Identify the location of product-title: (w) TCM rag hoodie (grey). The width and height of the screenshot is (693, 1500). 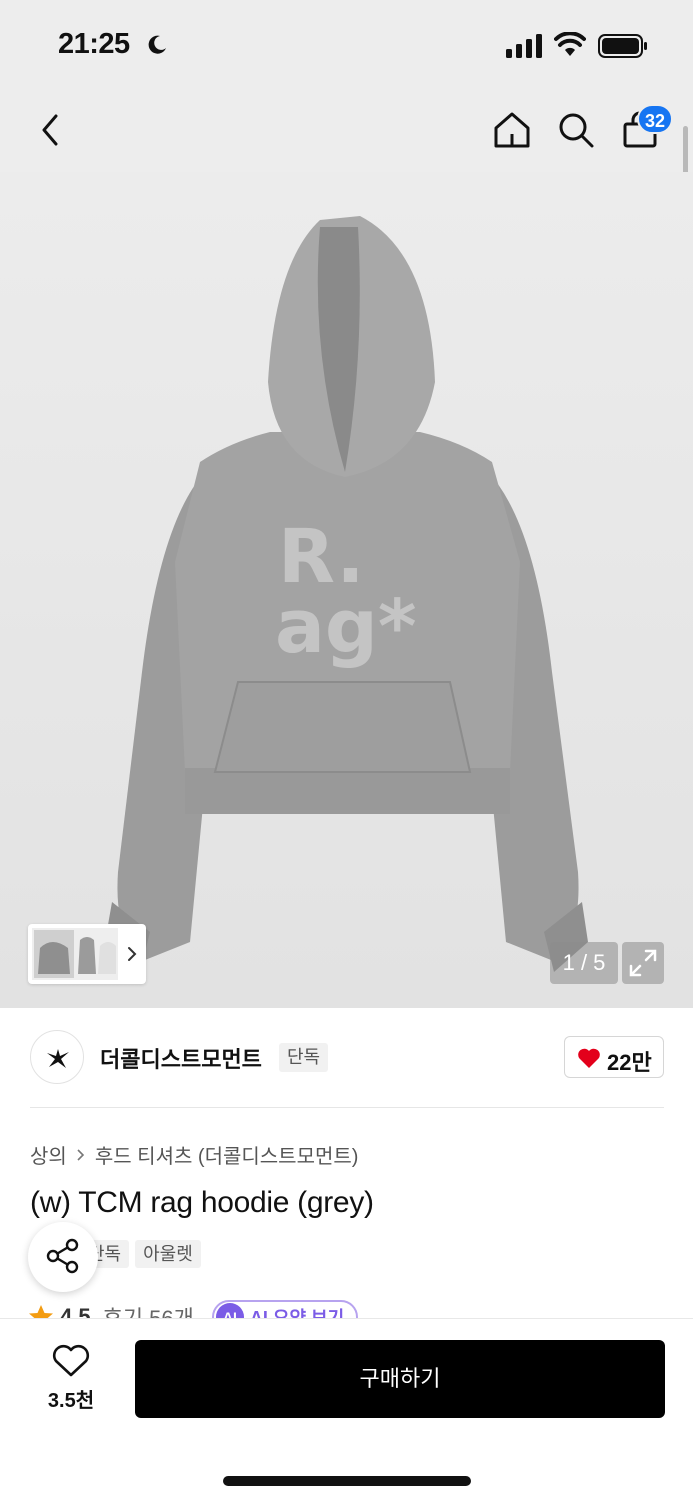
(202, 1202).